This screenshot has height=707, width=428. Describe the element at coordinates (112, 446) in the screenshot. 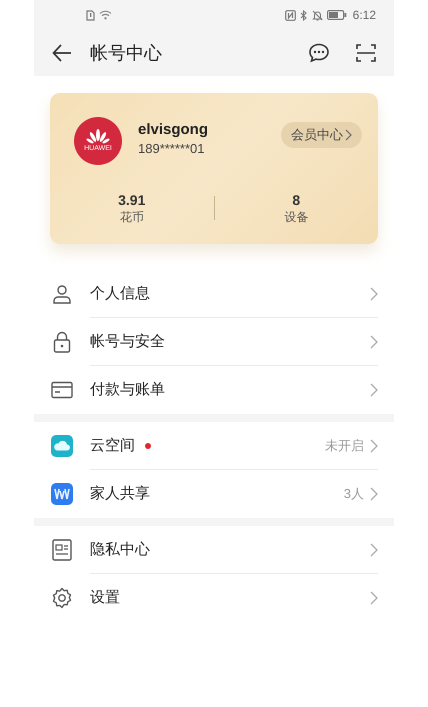

I see `menu-label: 云空间` at that location.